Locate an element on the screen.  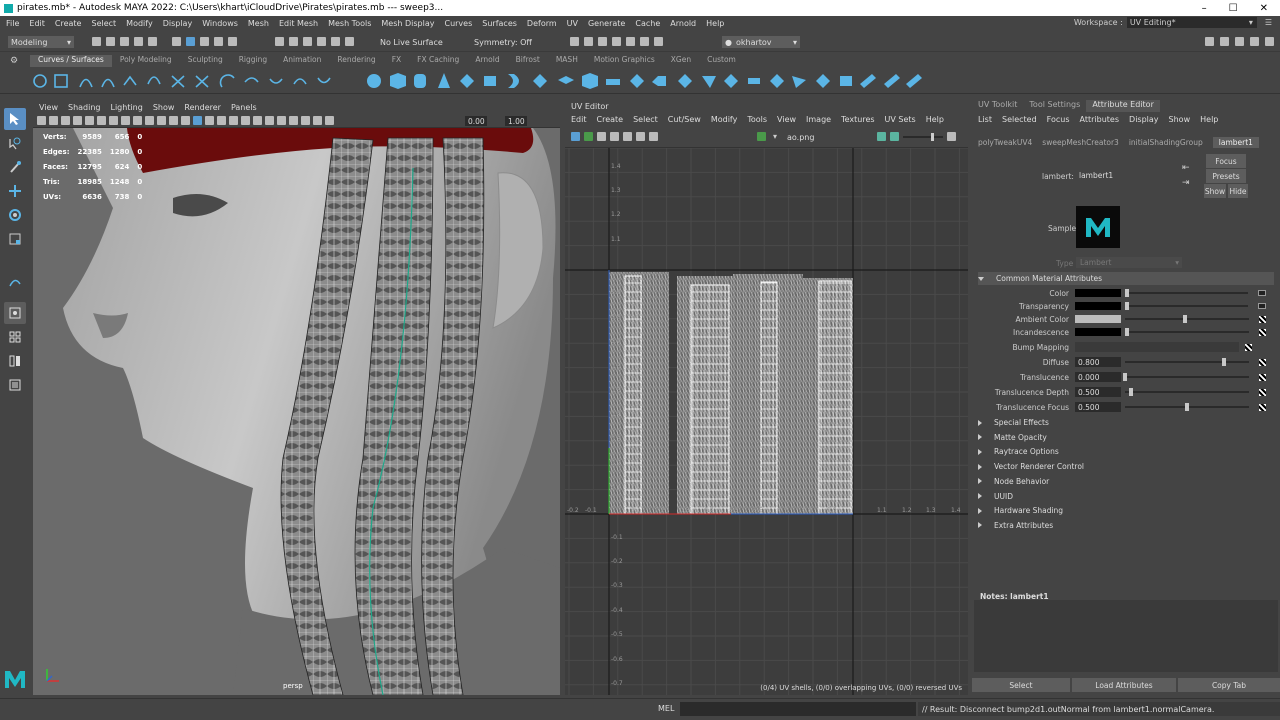
menu-file: File is located at coordinates (12, 23).